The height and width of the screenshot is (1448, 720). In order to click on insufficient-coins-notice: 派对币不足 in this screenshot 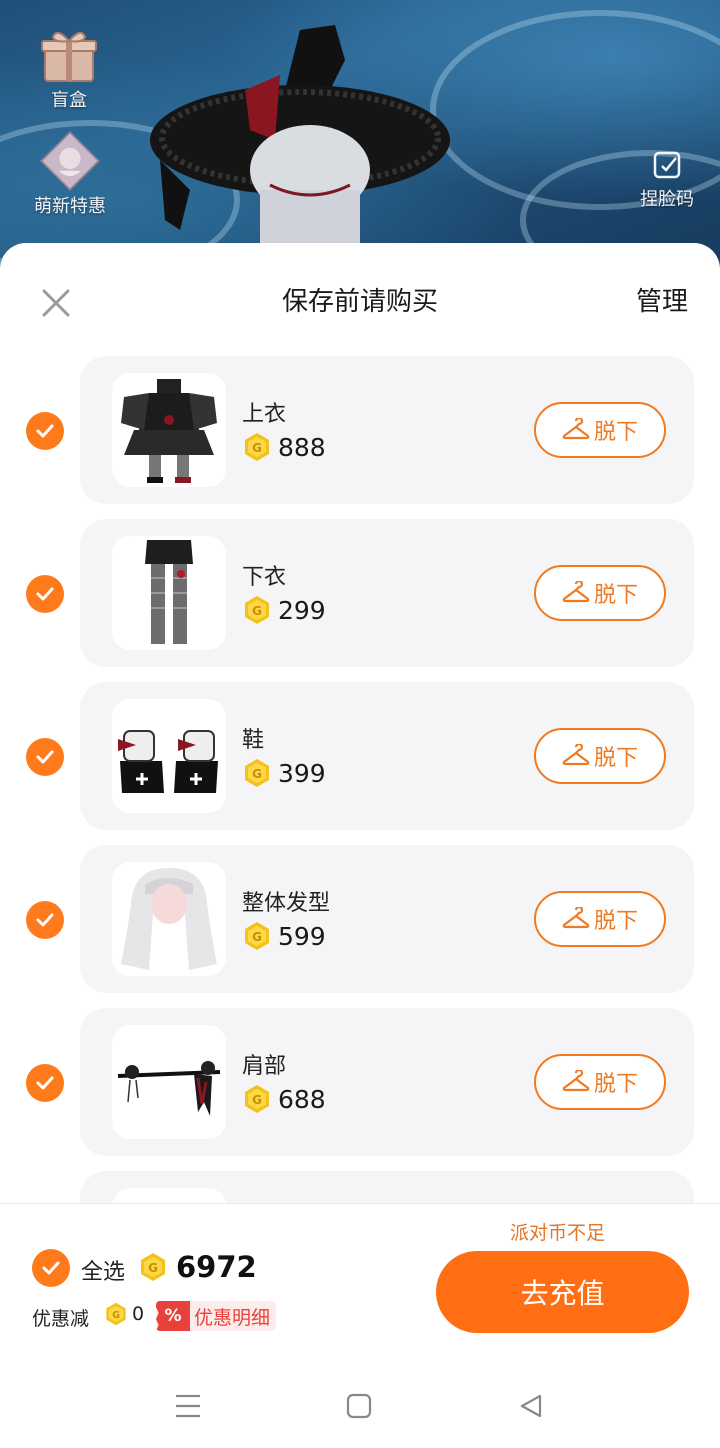, I will do `click(558, 1233)`.